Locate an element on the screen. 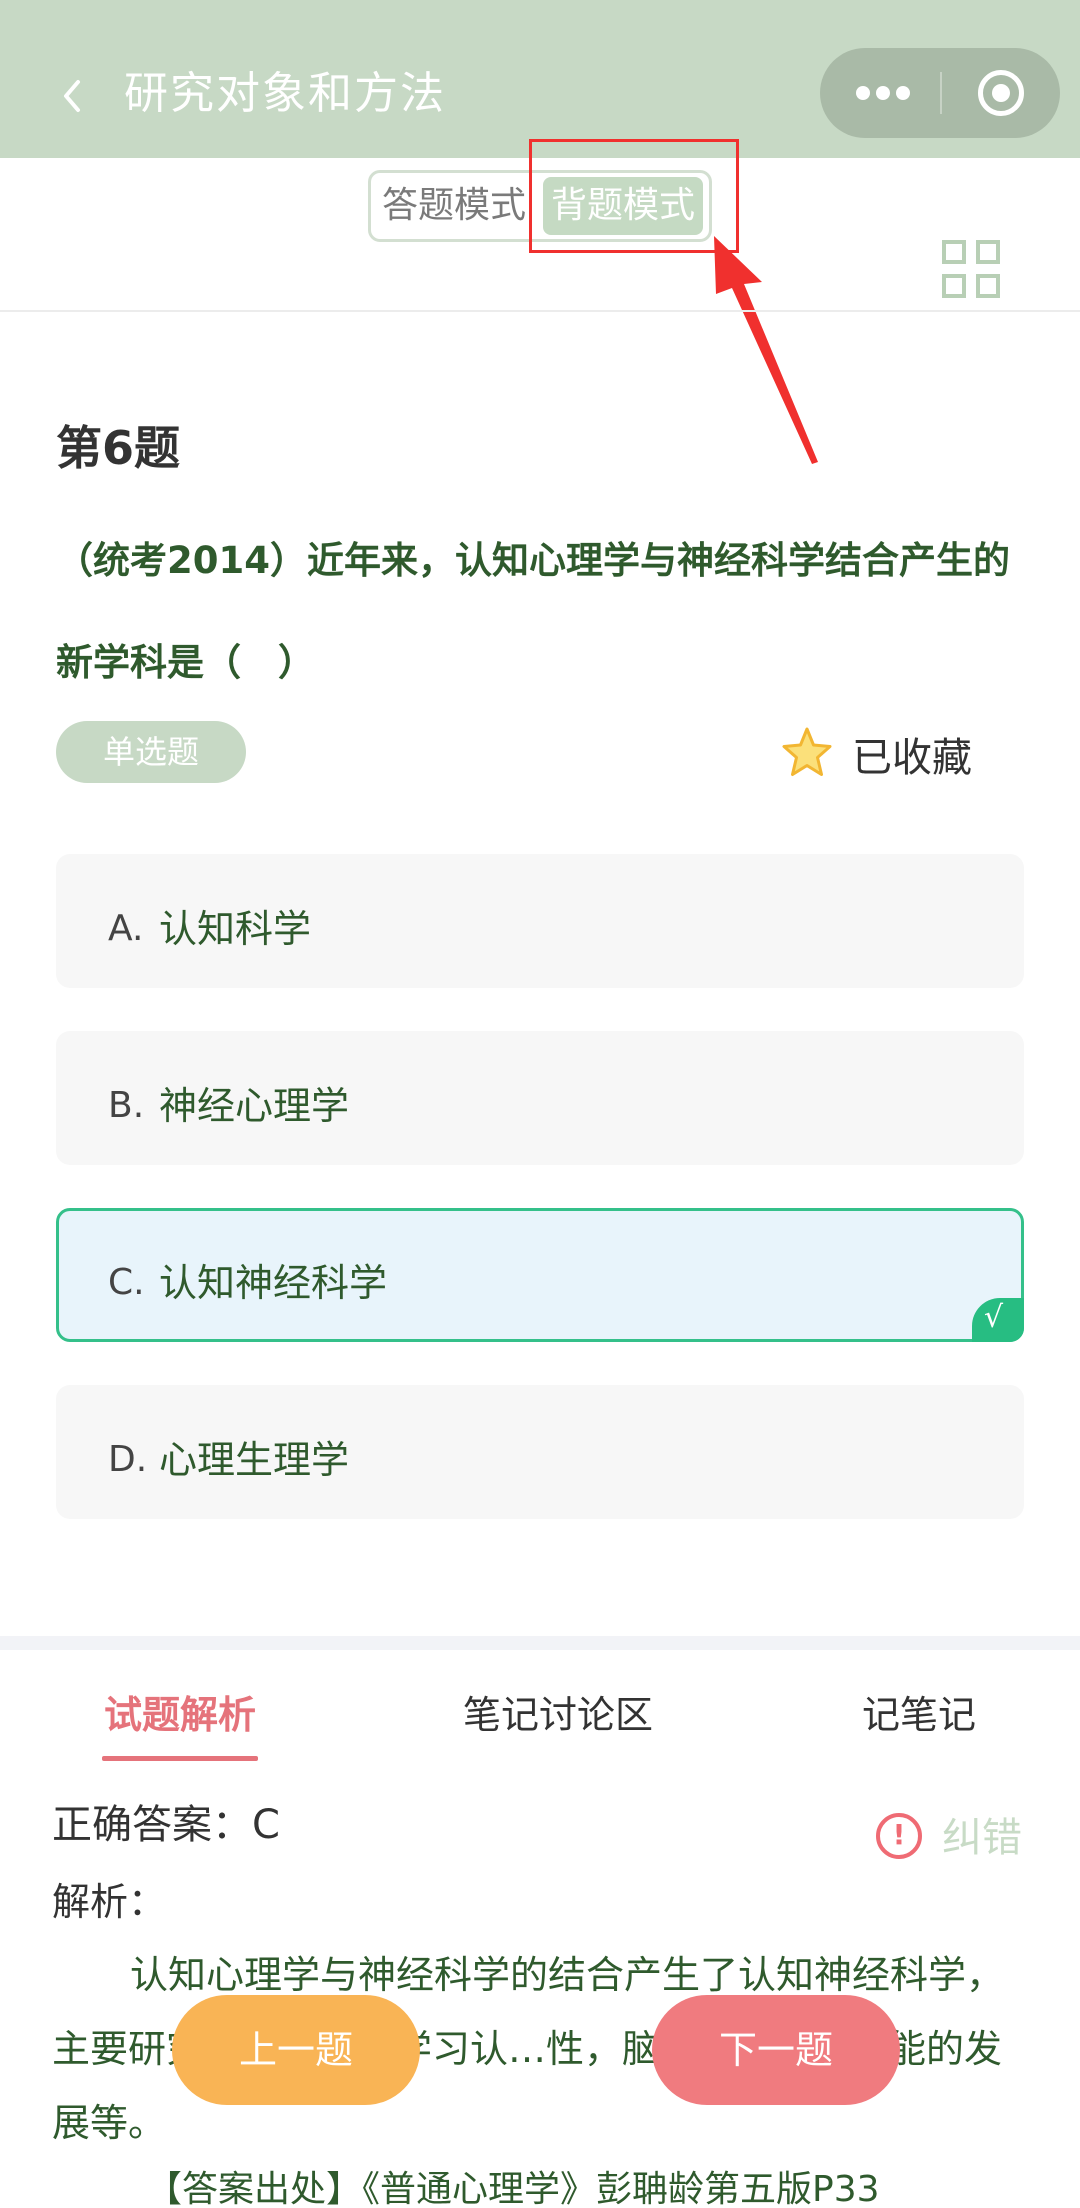  page-title: 研究对象和方法 is located at coordinates (285, 93).